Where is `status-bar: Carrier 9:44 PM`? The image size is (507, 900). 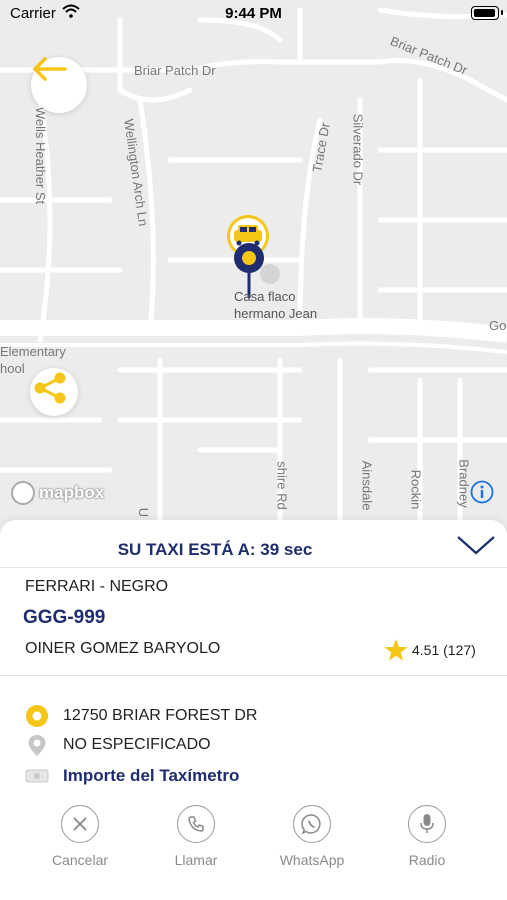 status-bar: Carrier 9:44 PM is located at coordinates (253, 14).